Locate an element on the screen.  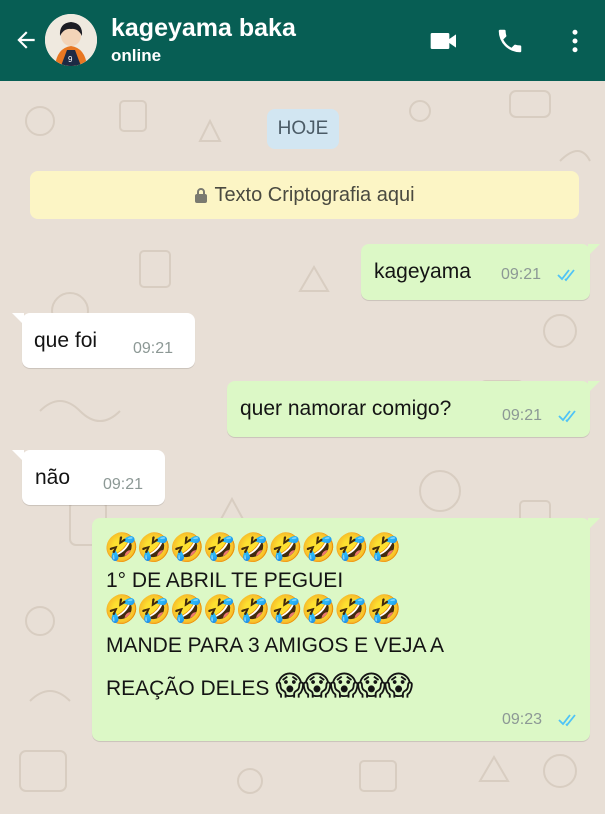
svg-text: 9 is located at coordinates (70, 59).